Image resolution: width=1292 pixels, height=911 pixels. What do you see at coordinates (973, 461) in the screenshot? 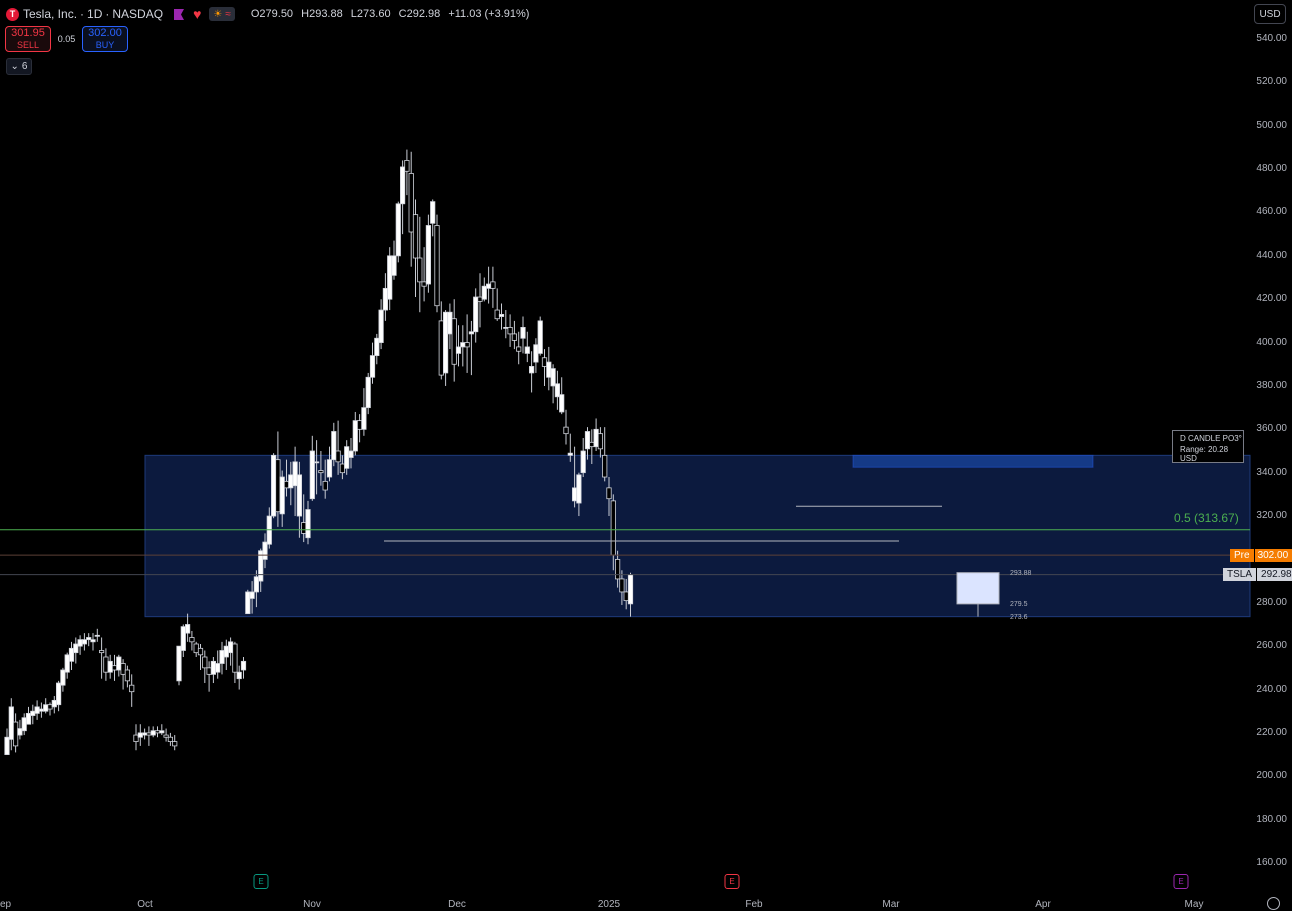
I see `sub-zone` at bounding box center [973, 461].